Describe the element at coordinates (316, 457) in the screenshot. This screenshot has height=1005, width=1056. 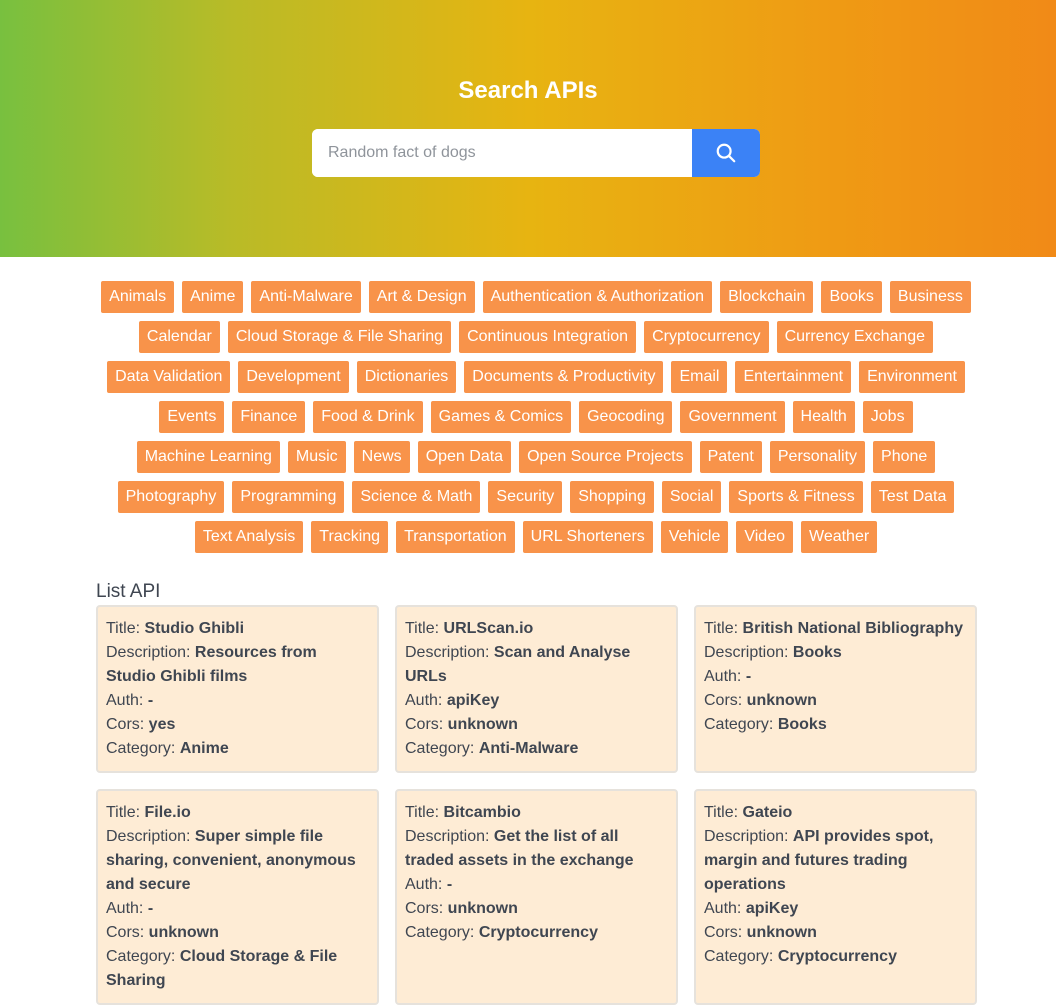
I see `category-tag: Music` at that location.